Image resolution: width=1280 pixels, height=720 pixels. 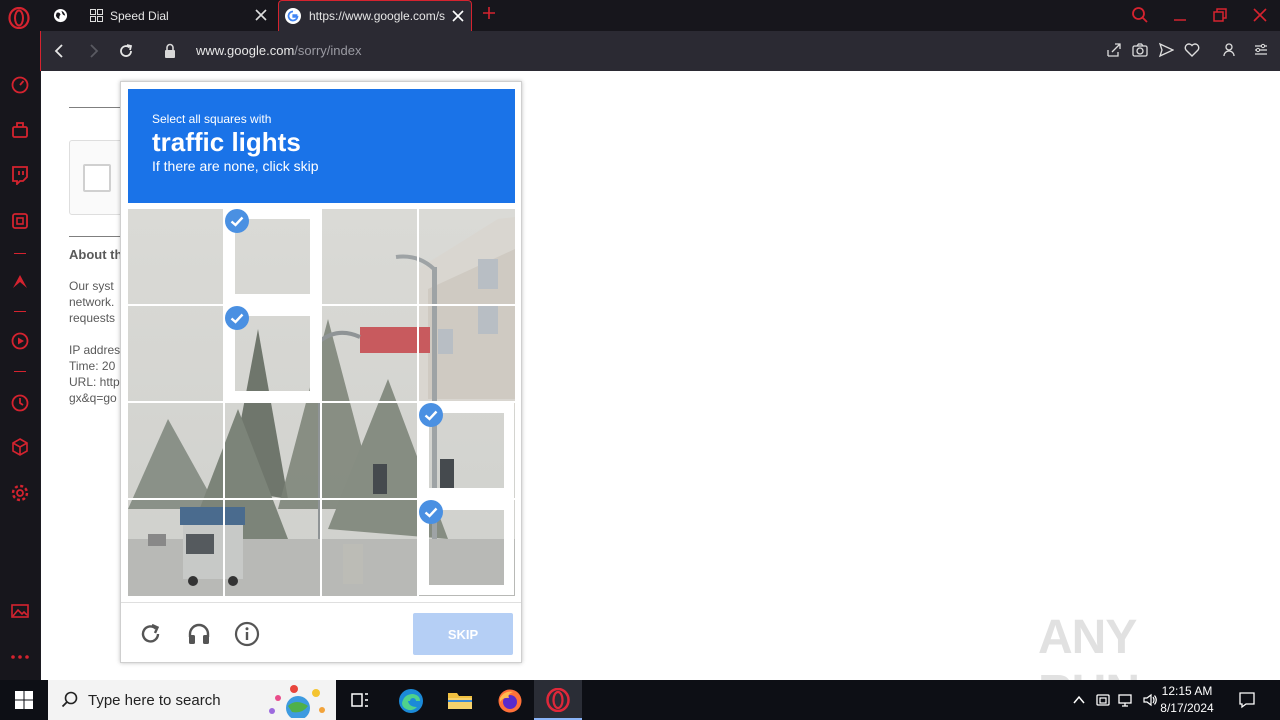 I want to click on network-icon, so click(x=1126, y=700).